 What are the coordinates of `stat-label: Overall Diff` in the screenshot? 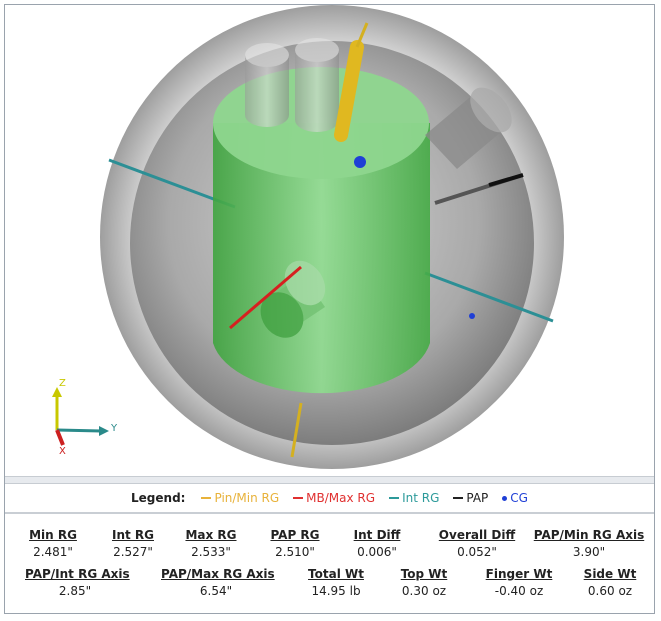 It's located at (477, 535).